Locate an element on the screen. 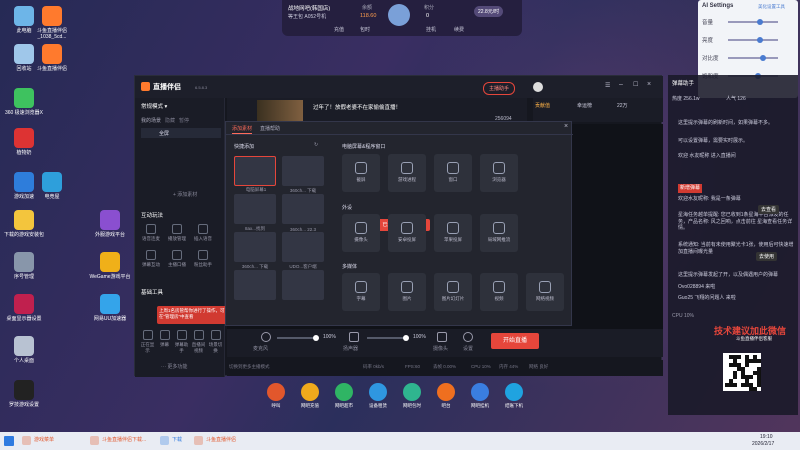 This screenshot has height=450, width=800. user-avatar is located at coordinates (538, 87).